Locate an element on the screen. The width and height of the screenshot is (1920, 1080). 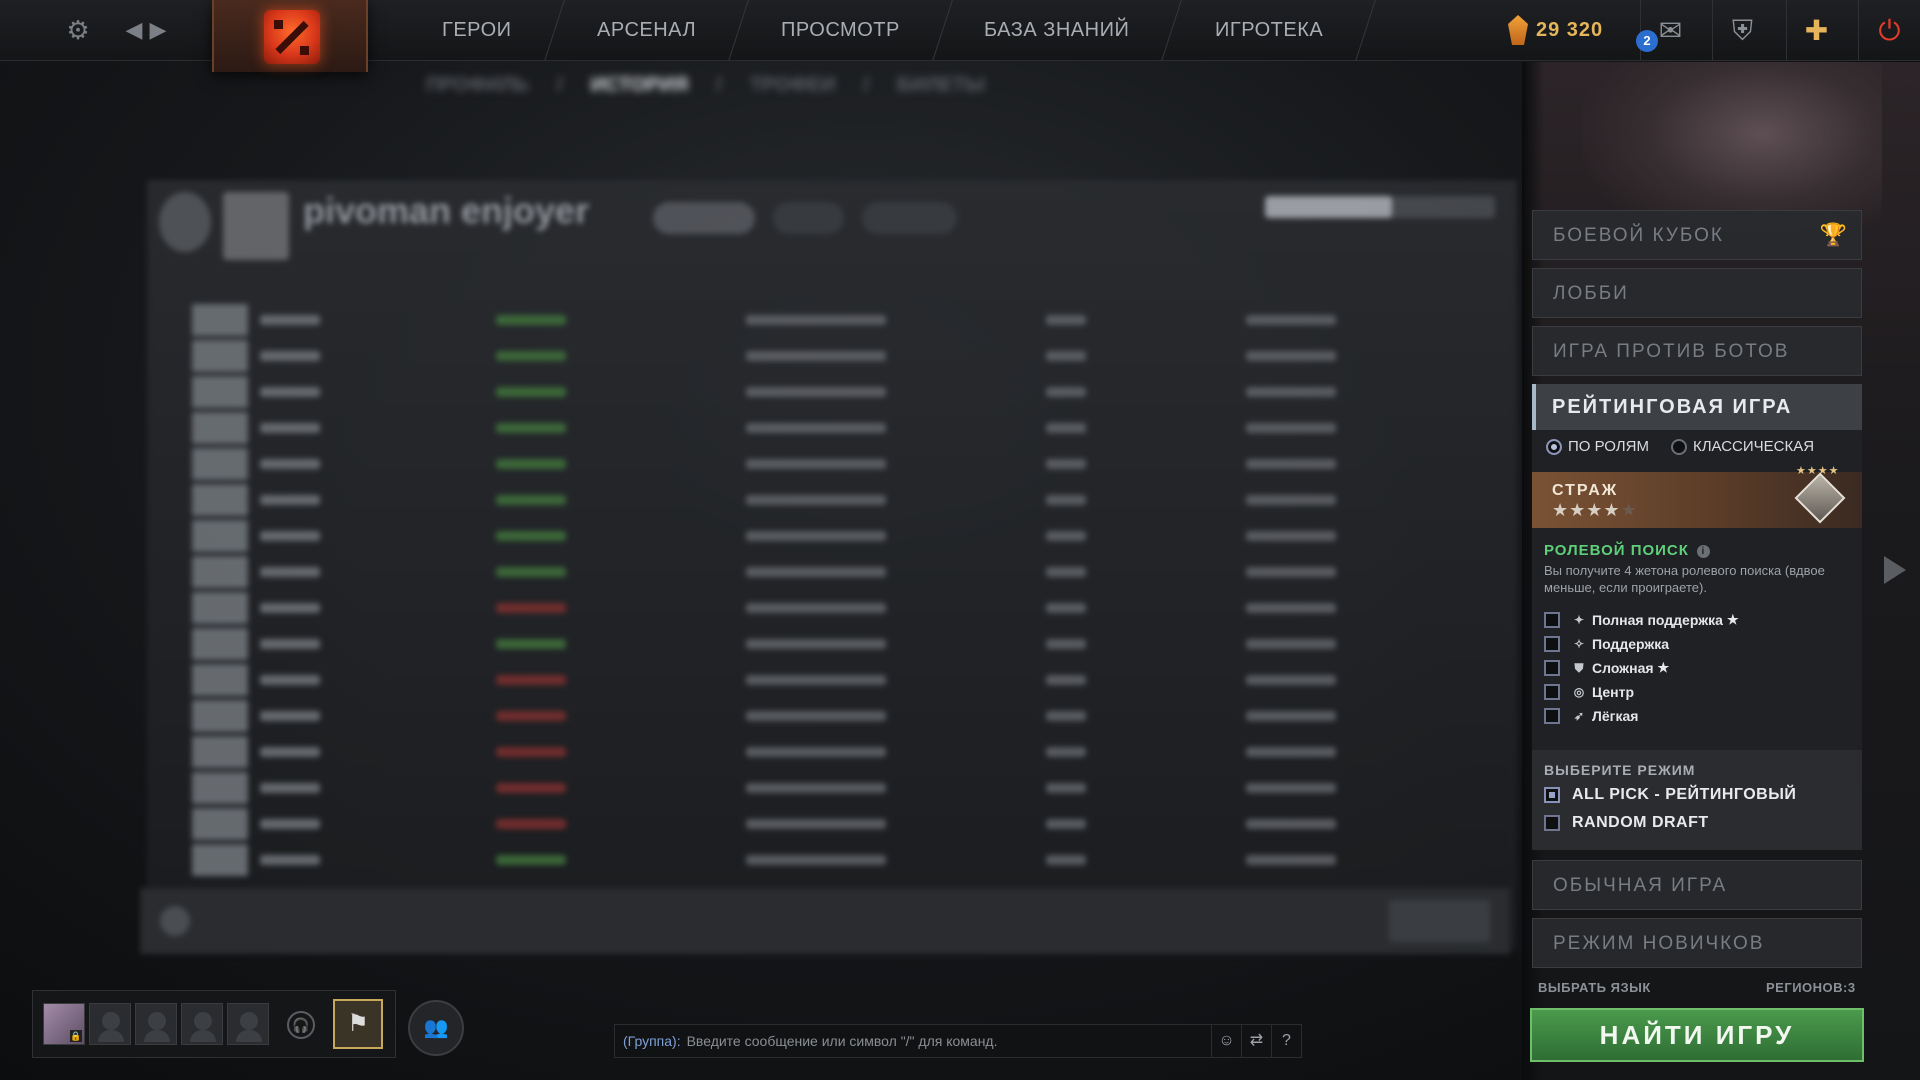
mode-random-draft: RANDOM DRAFT is located at coordinates (1626, 823).